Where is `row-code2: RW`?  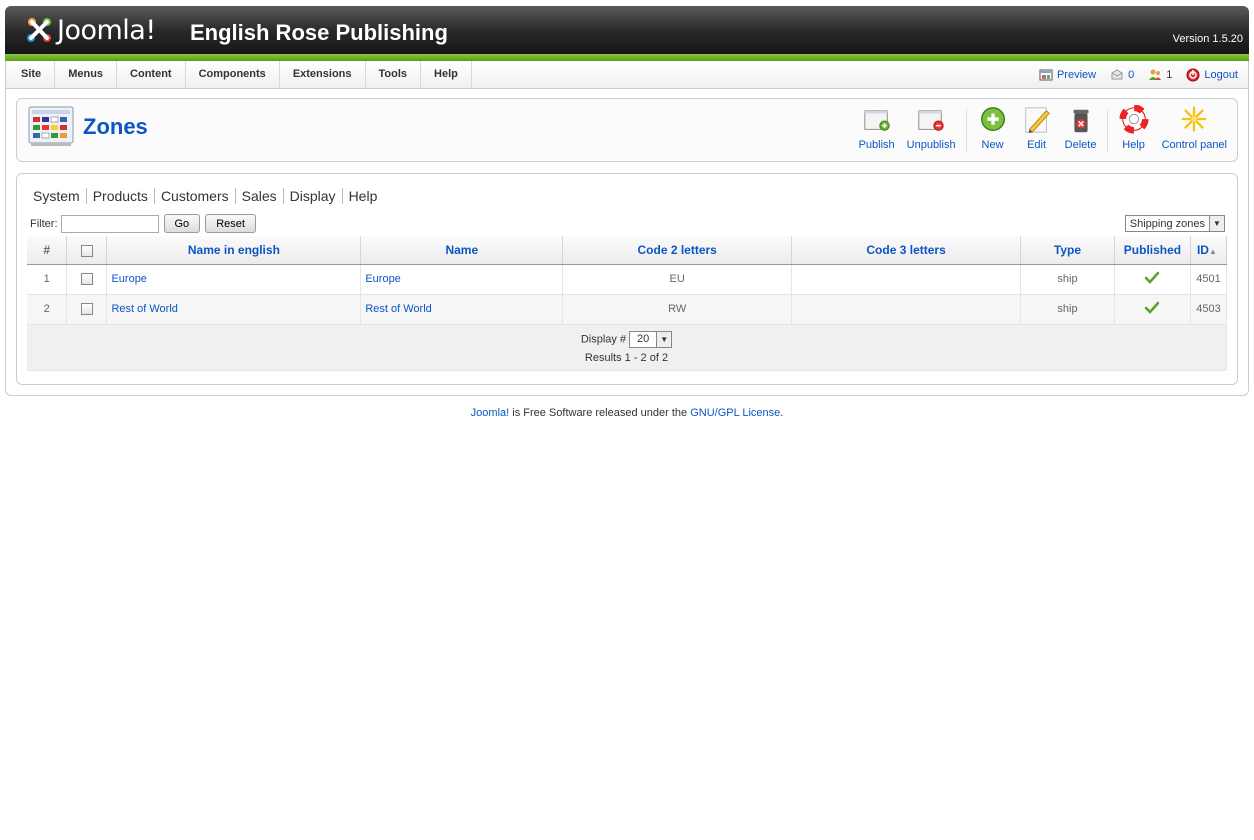
row-code2: RW is located at coordinates (677, 309).